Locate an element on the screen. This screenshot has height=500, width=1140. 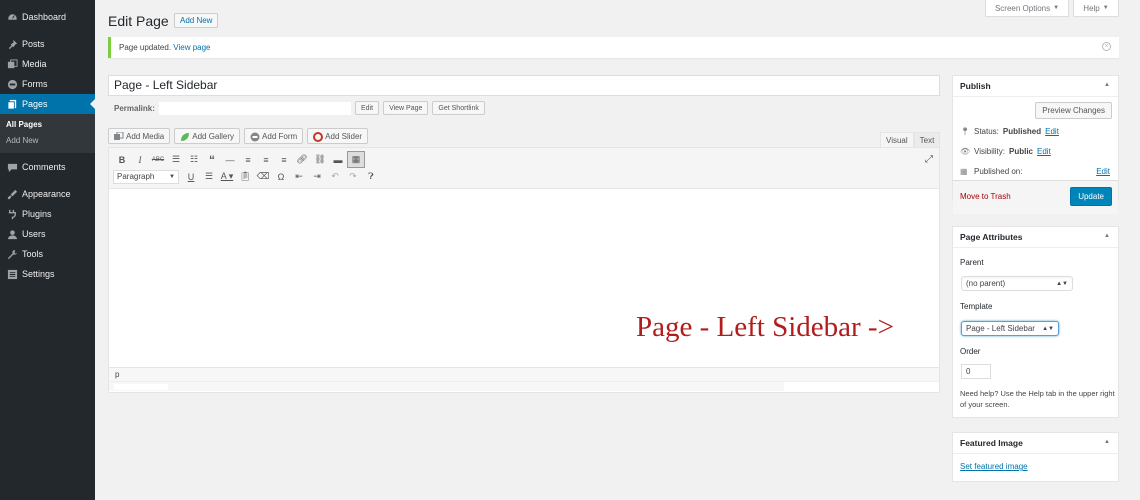
edit-status-link: Edit is located at coordinates (1052, 131).